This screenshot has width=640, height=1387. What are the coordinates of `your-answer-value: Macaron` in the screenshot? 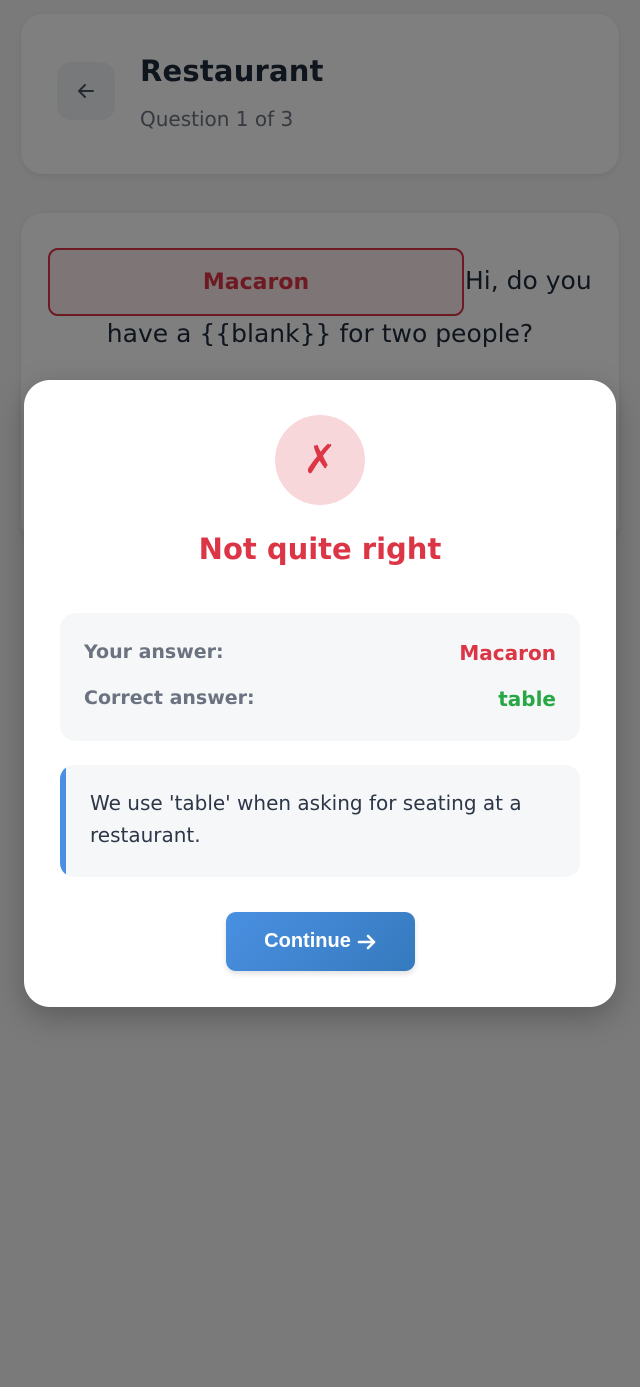 It's located at (507, 653).